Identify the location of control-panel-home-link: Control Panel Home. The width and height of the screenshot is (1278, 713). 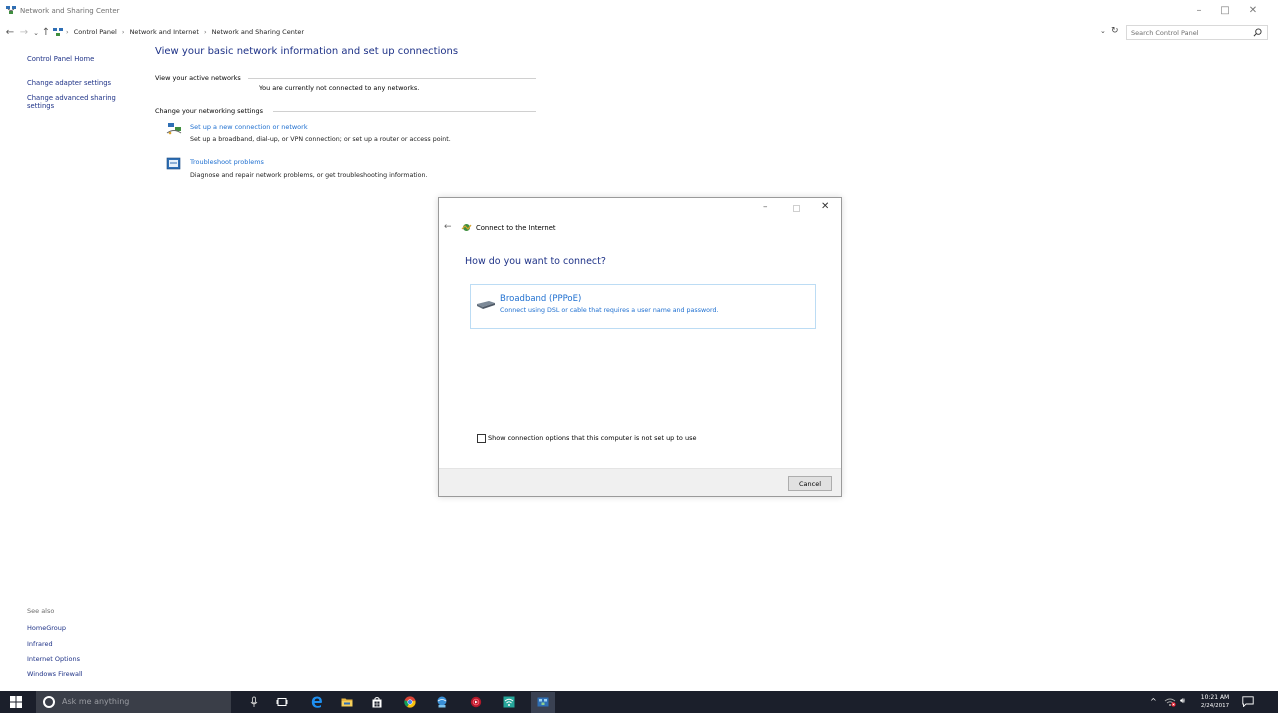
(60, 59).